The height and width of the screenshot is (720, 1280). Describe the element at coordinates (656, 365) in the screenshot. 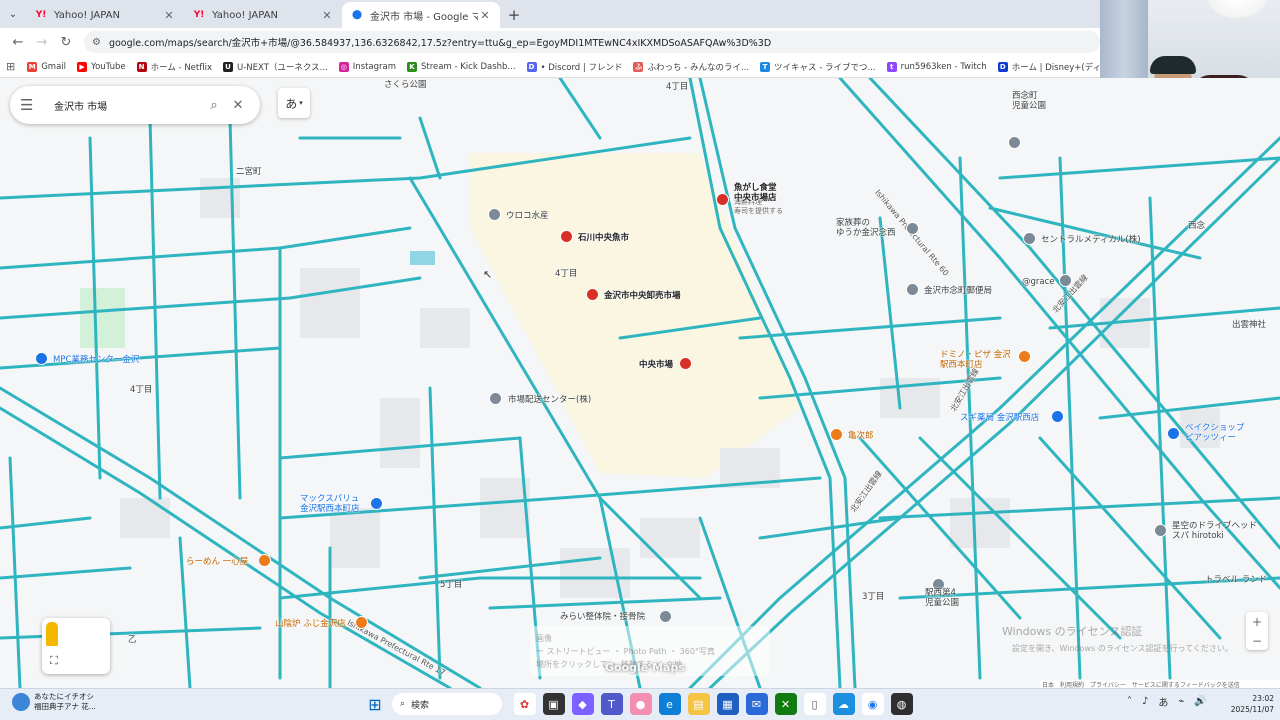

I see `poi-label: 中央市場` at that location.